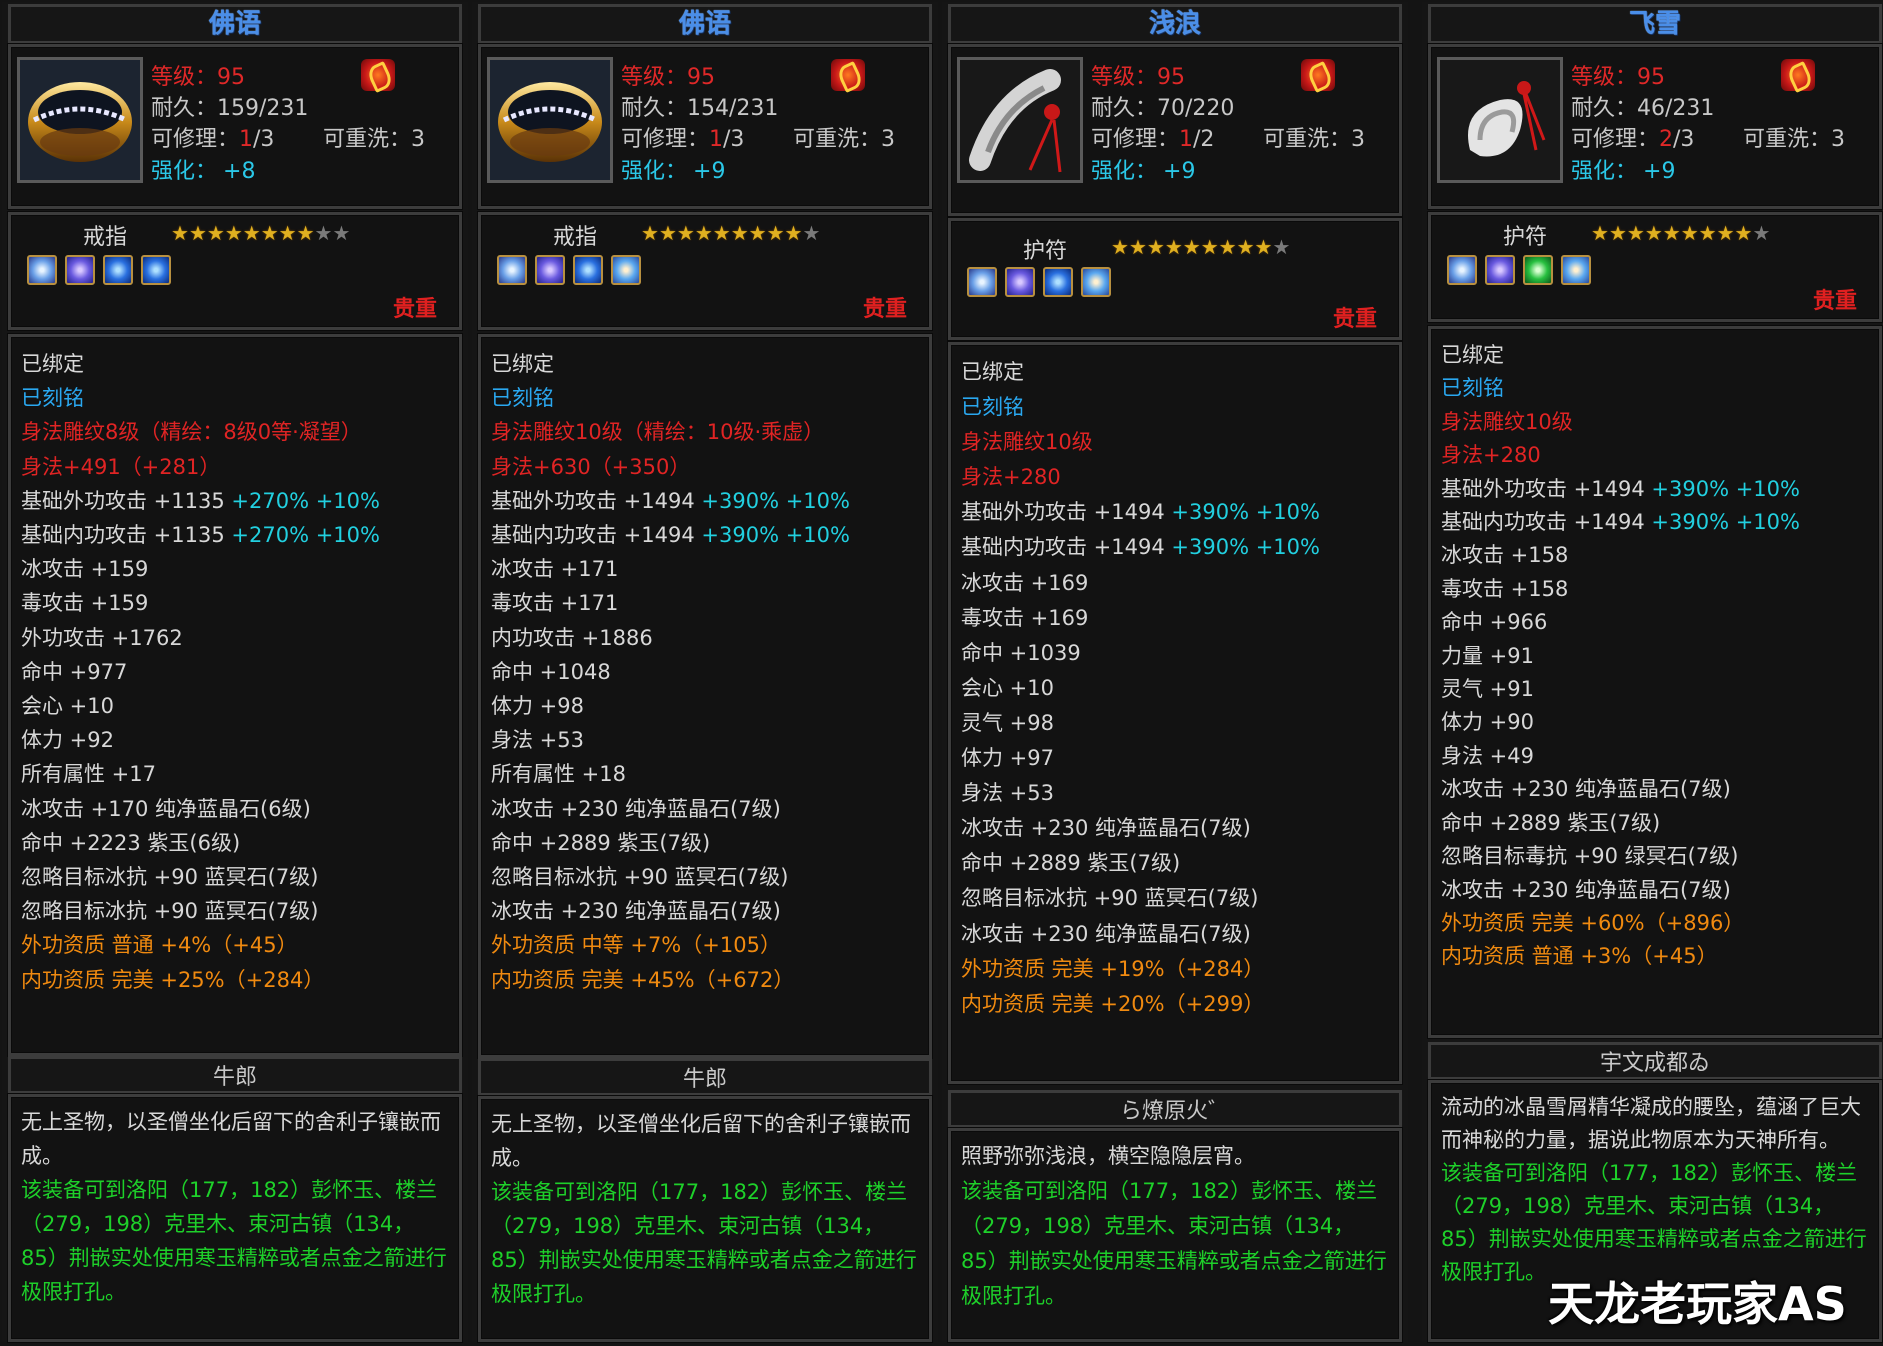 The width and height of the screenshot is (1883, 1346). I want to click on attribute-text: 身法 +53, so click(1007, 793).